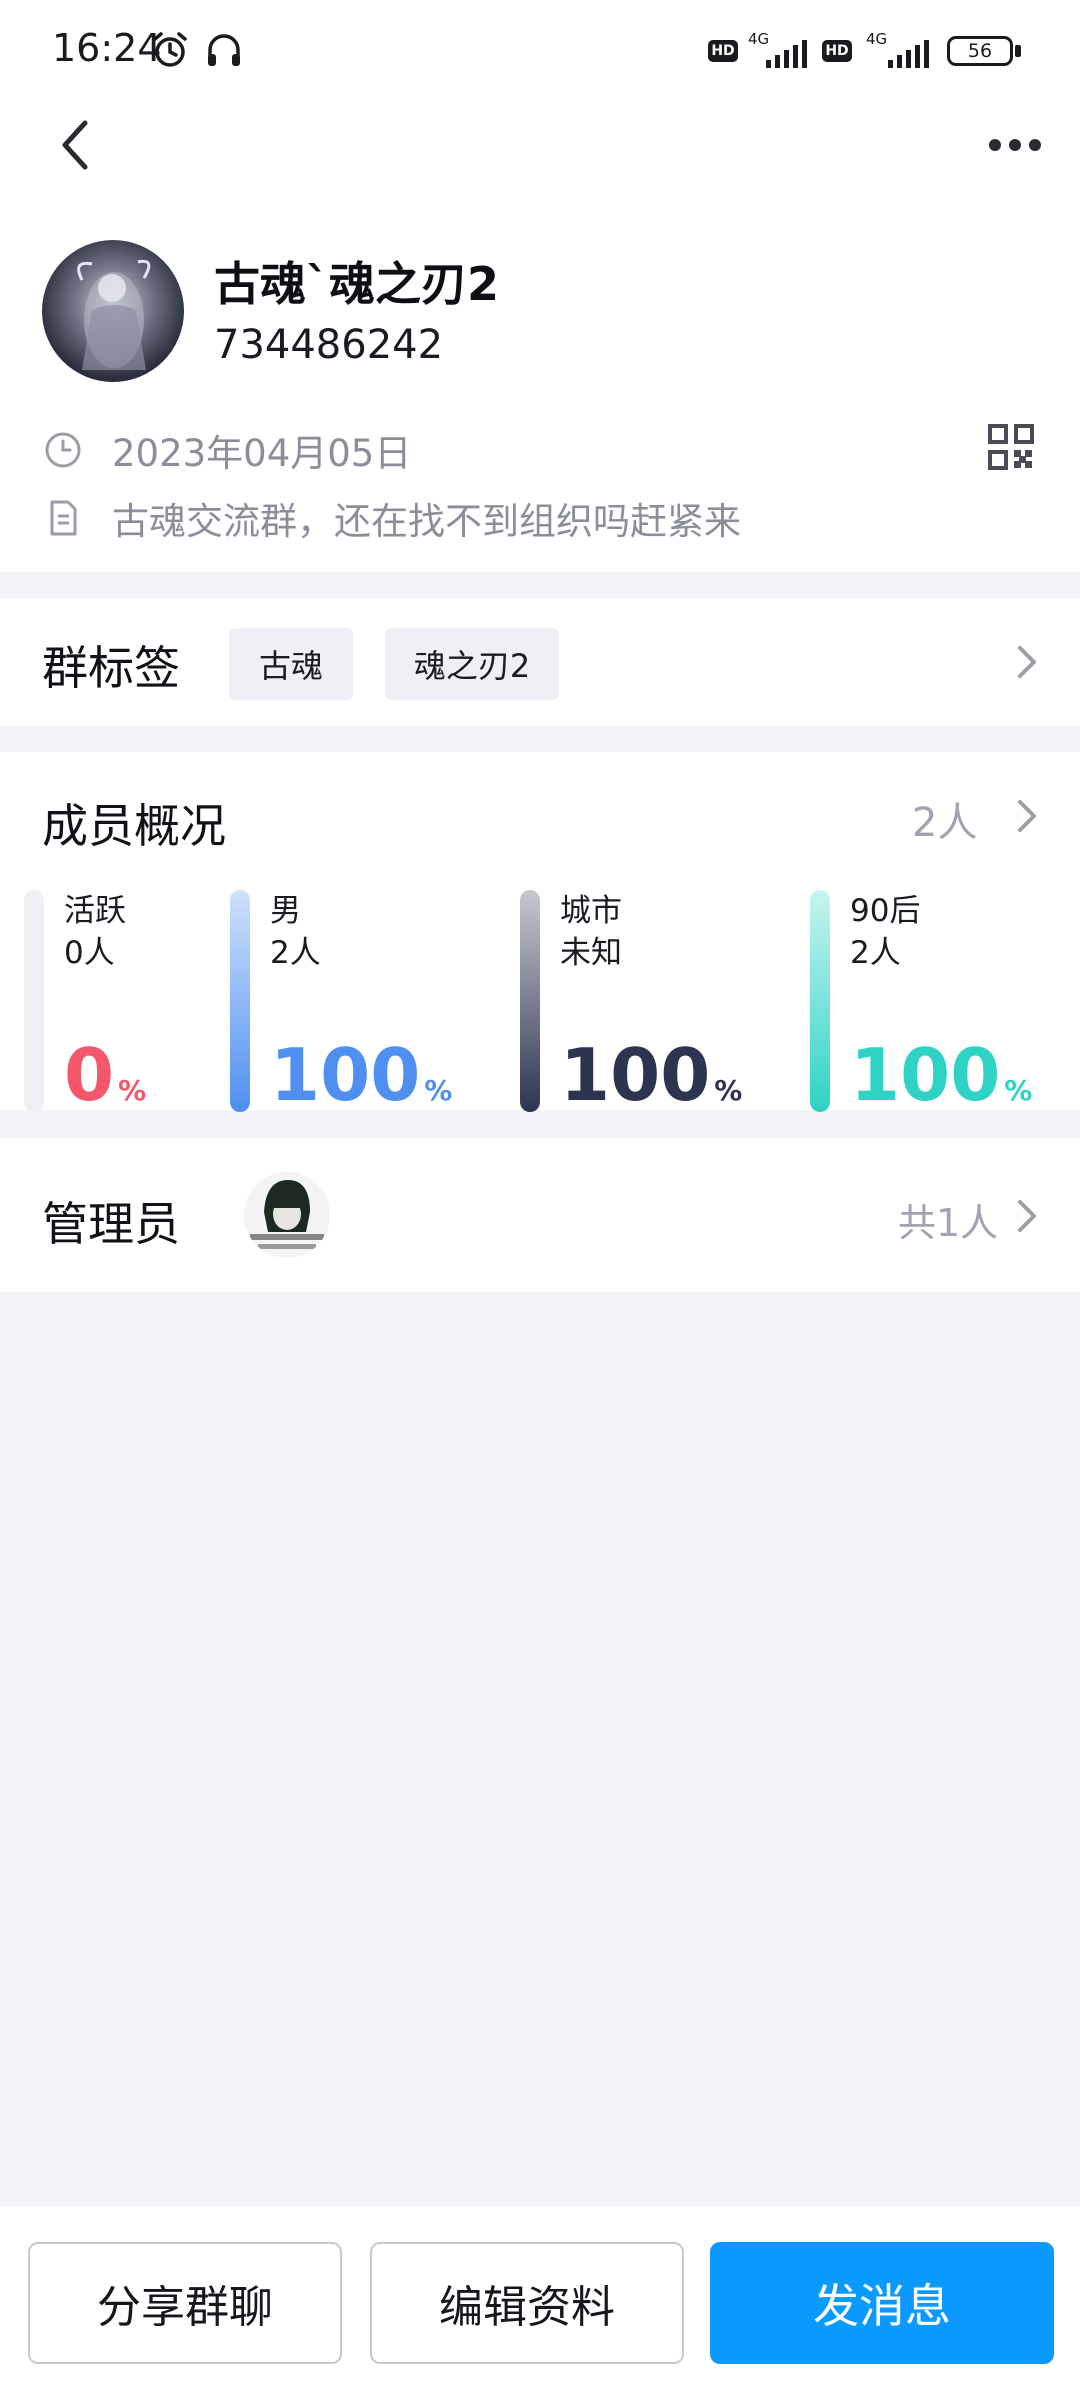 Image resolution: width=1080 pixels, height=2400 pixels. Describe the element at coordinates (111, 1221) in the screenshot. I see `admin-title: 管理员` at that location.